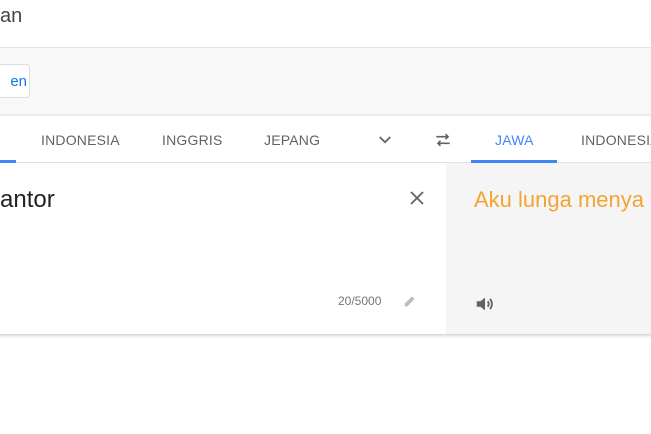 Image resolution: width=651 pixels, height=434 pixels. I want to click on language-bar: INDONESIA INGGRIS JEPANG JAWA INDONESIA, so click(325, 139).